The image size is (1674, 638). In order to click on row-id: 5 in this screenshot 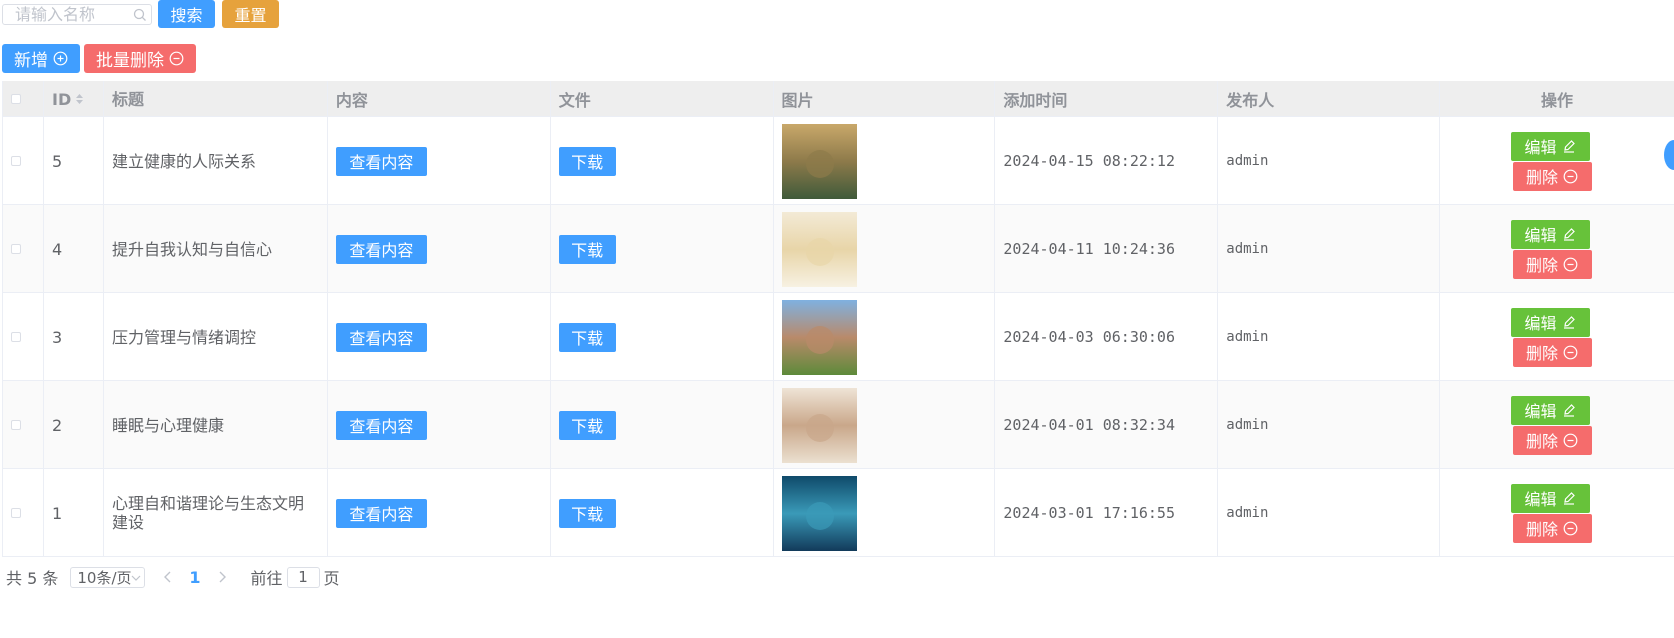, I will do `click(74, 161)`.